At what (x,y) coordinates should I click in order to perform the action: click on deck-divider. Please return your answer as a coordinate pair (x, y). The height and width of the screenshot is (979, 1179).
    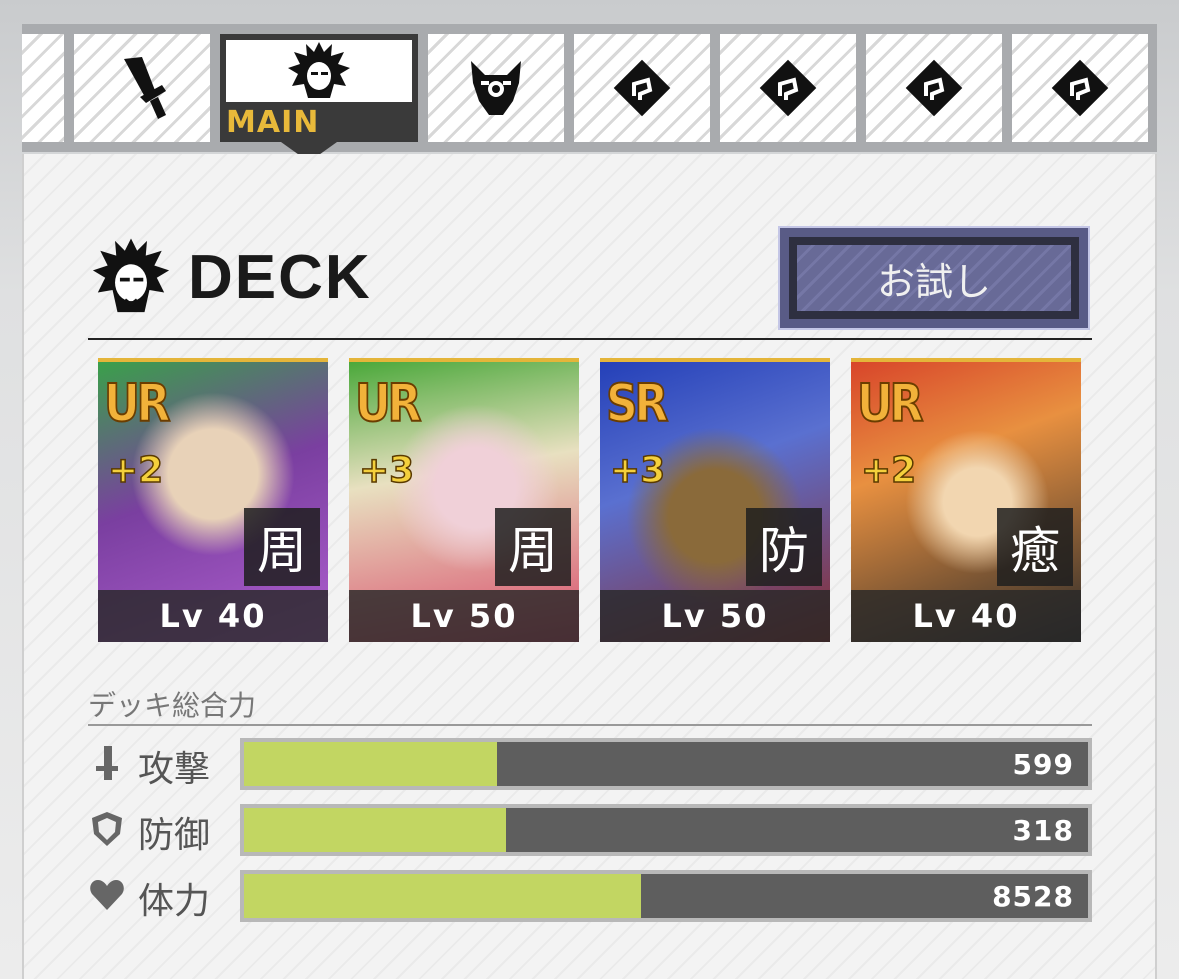
    Looking at the image, I should click on (590, 339).